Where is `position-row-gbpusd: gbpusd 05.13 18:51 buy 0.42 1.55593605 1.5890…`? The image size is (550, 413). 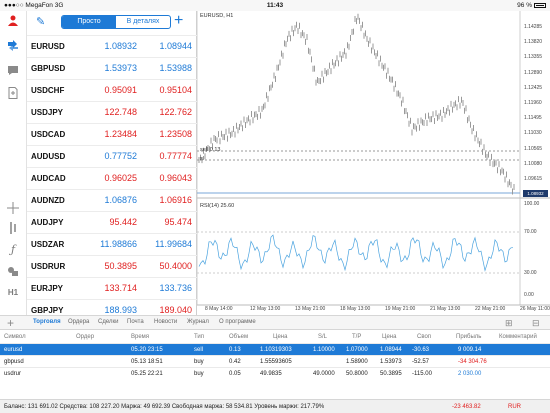 position-row-gbpusd: gbpusd 05.13 18:51 buy 0.42 1.55593605 1.5890… is located at coordinates (275, 361).